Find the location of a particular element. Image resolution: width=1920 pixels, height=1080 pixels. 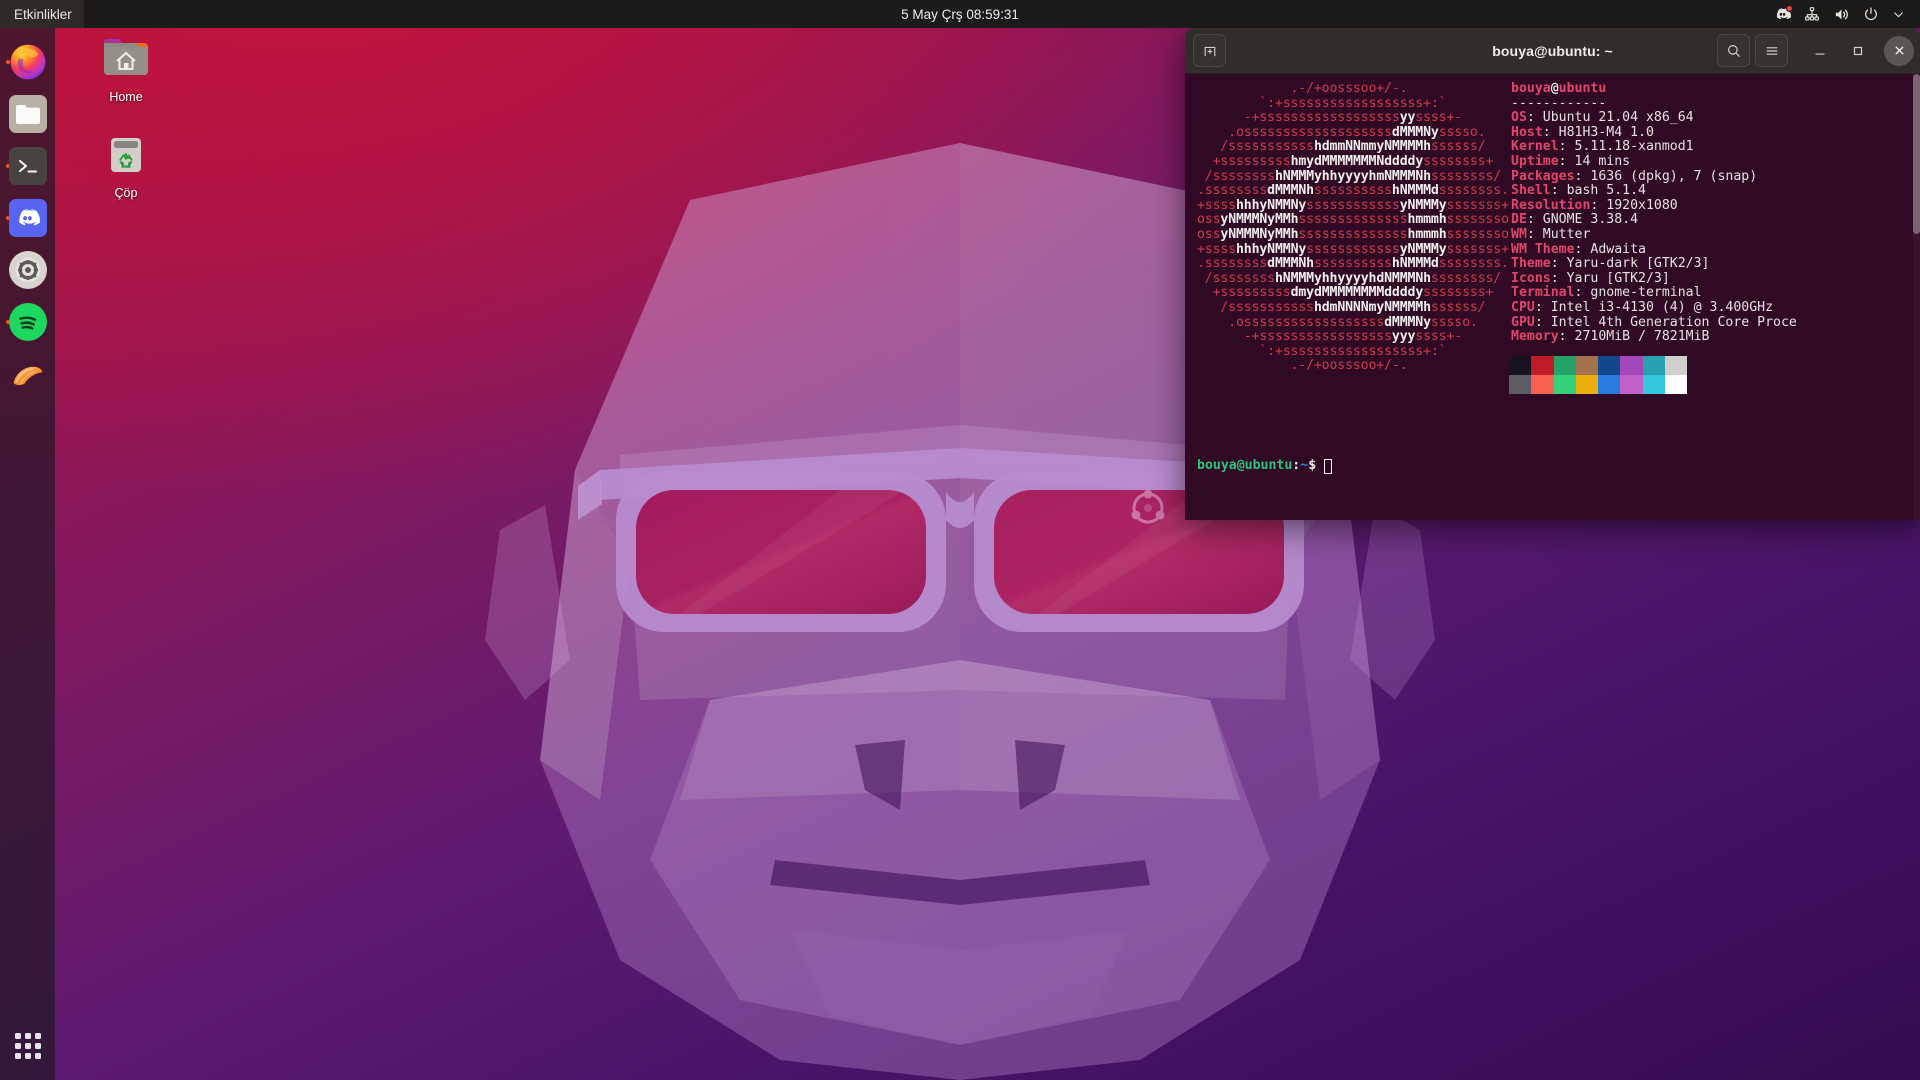

discord-app-icon is located at coordinates (27, 218).